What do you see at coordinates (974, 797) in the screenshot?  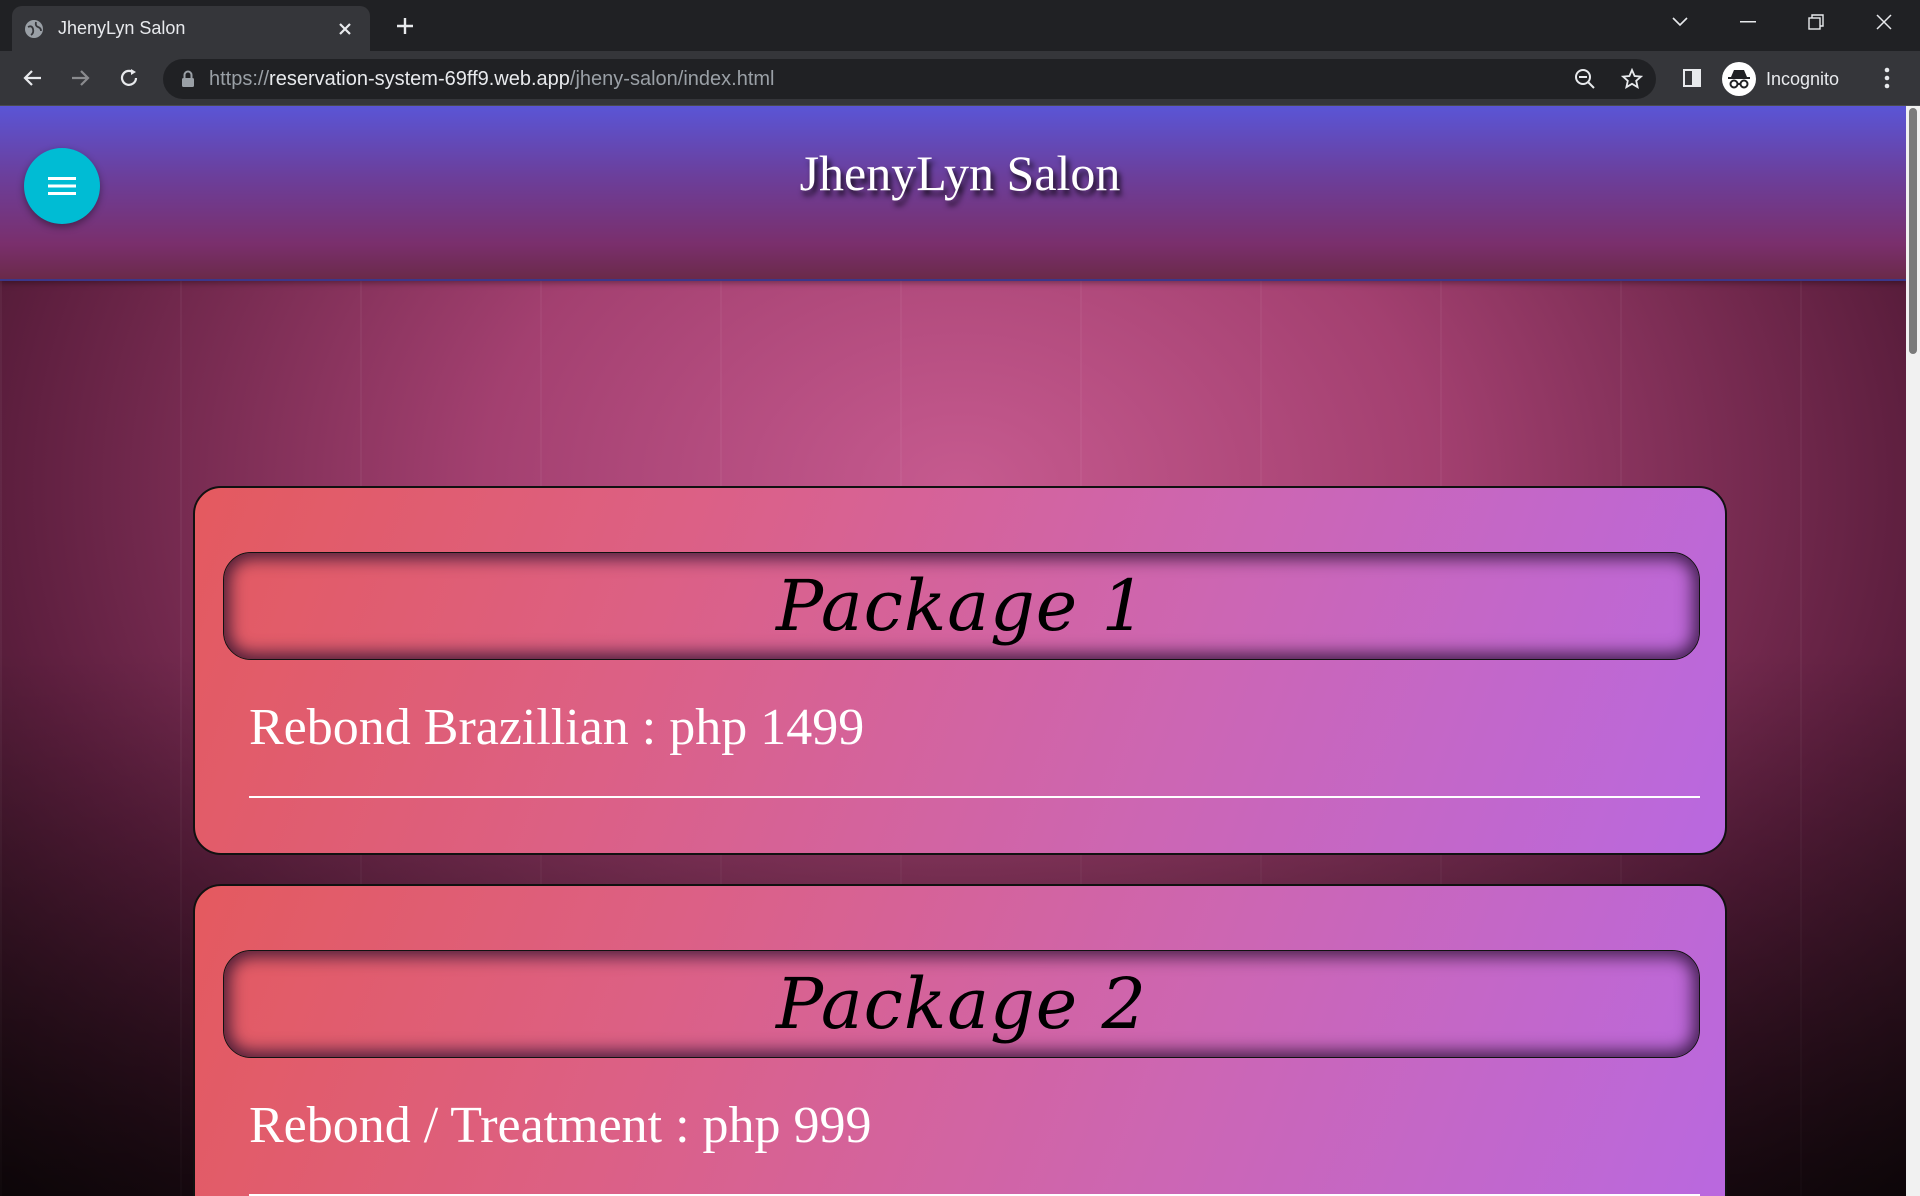 I see `divider` at bounding box center [974, 797].